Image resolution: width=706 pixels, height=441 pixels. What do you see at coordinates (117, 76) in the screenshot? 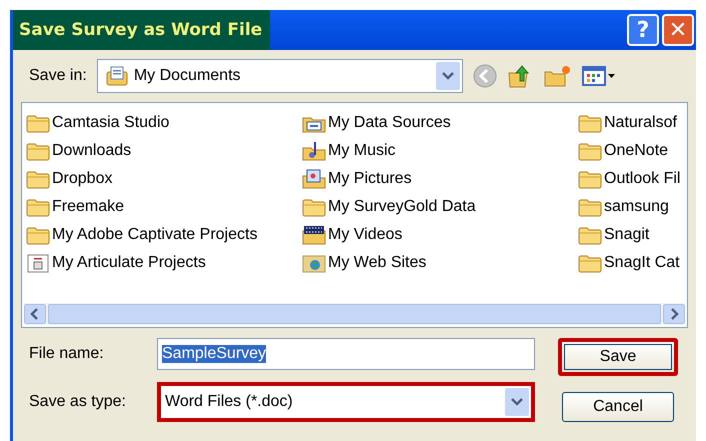
I see `documents-folder-icon` at bounding box center [117, 76].